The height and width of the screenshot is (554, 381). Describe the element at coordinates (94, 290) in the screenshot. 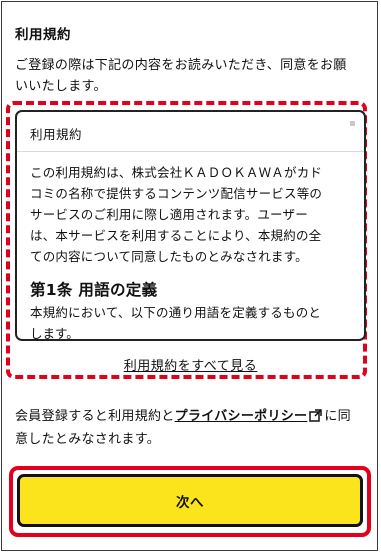

I see `article-heading: 第1条 用語の定義` at that location.